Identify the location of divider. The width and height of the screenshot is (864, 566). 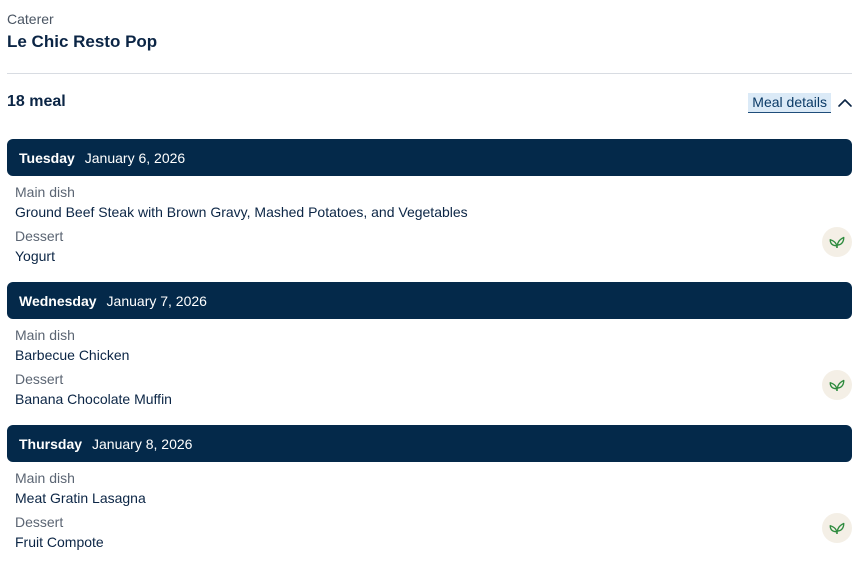
(429, 73).